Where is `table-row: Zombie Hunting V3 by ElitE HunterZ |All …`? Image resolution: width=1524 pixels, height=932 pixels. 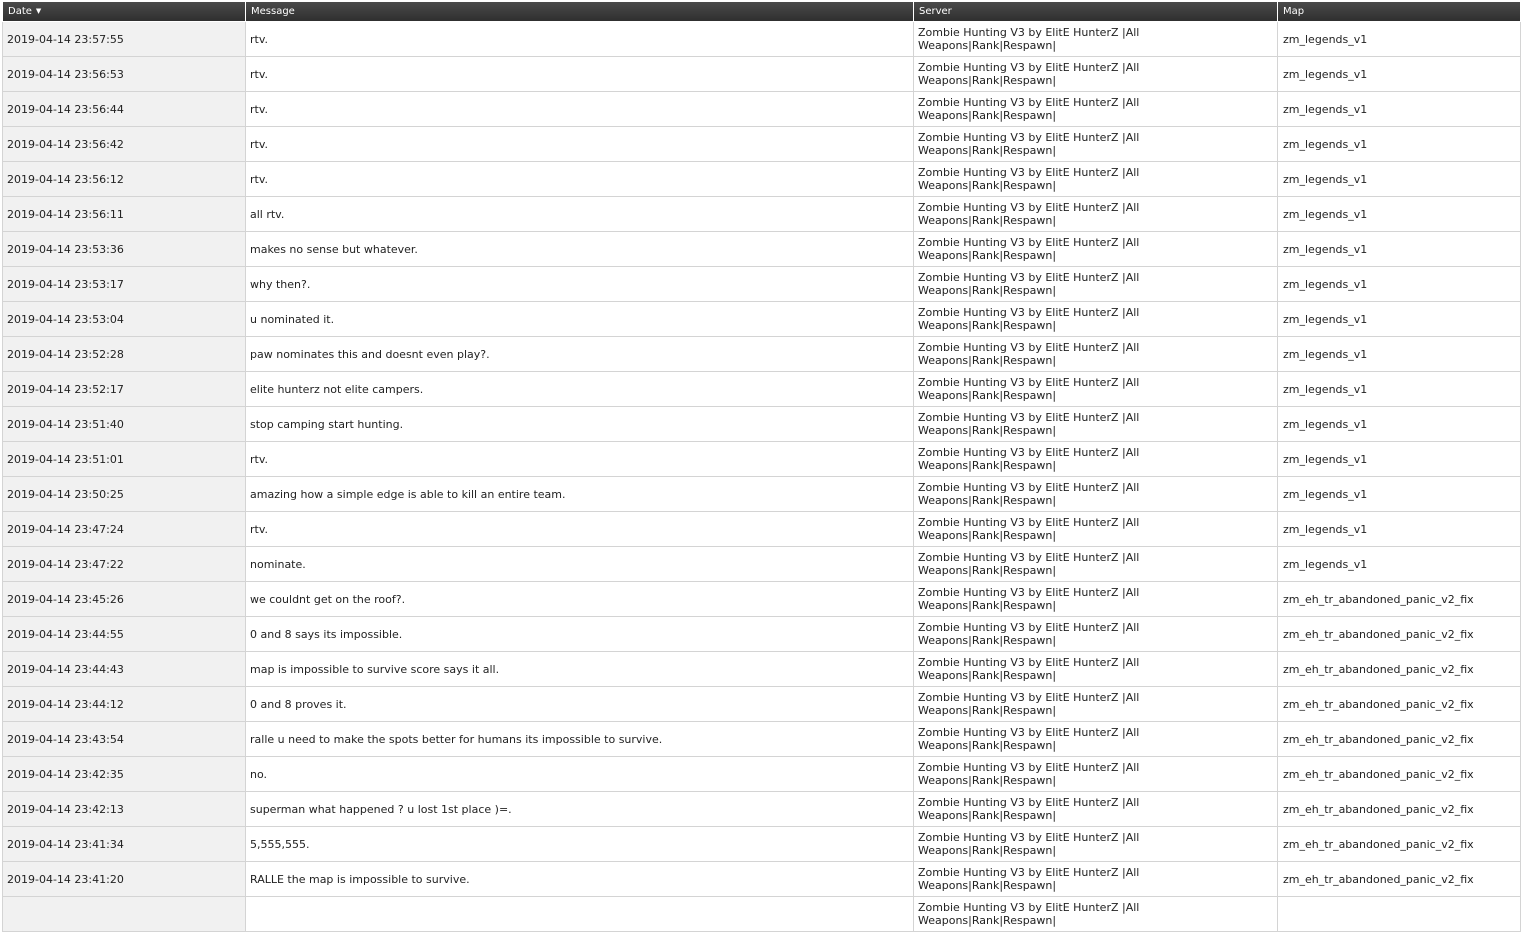
table-row: Zombie Hunting V3 by ElitE HunterZ |All … is located at coordinates (761, 914).